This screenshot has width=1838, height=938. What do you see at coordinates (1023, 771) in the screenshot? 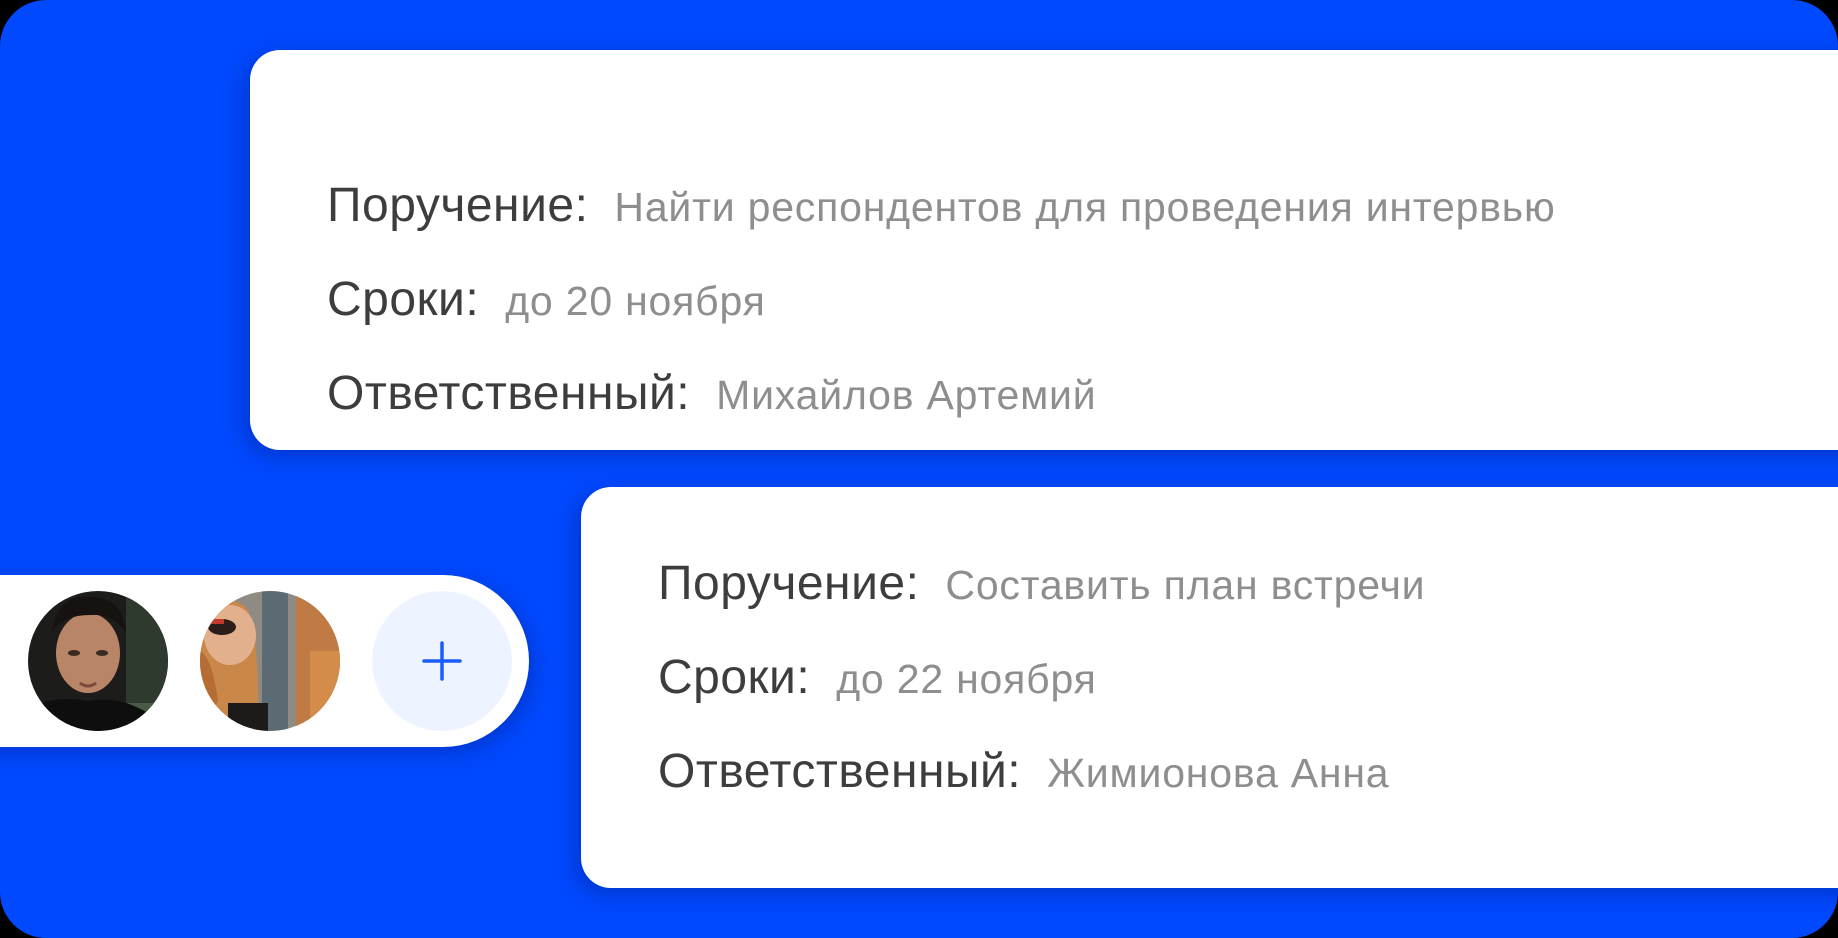
I see `responsible-row: Ответственный: Жимионова Анна` at bounding box center [1023, 771].